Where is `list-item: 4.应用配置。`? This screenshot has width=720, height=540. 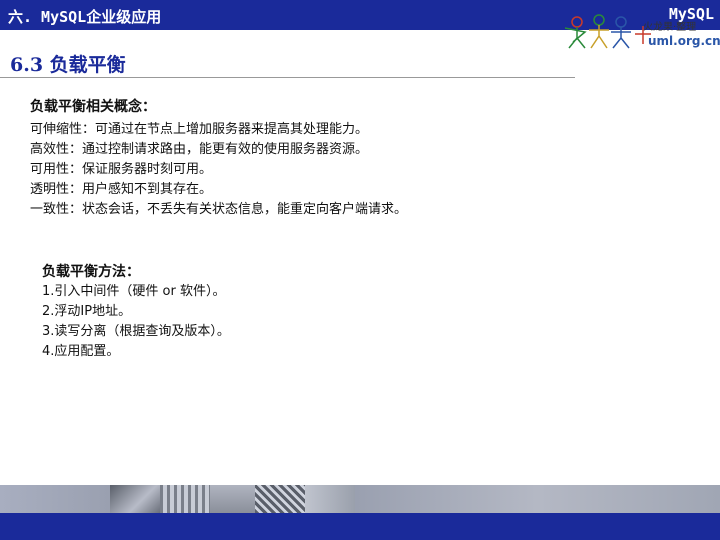 list-item: 4.应用配置。 is located at coordinates (81, 351).